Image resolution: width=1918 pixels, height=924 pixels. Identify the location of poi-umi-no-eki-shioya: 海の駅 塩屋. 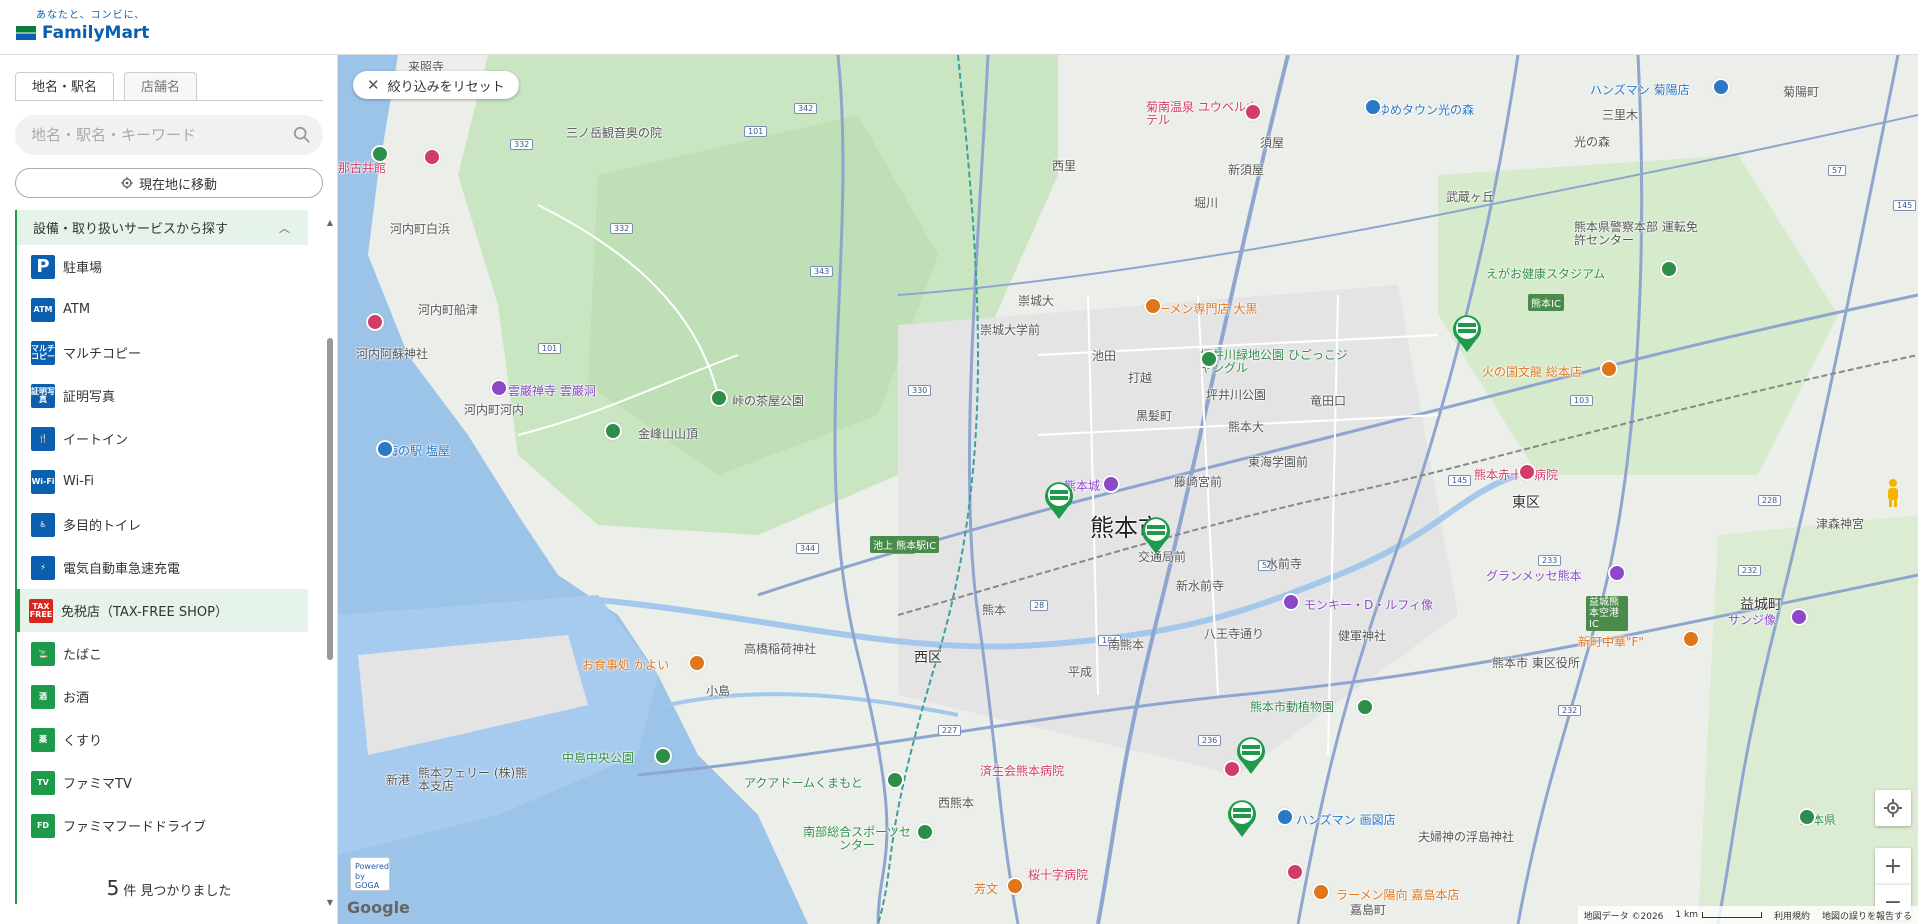
(418, 450).